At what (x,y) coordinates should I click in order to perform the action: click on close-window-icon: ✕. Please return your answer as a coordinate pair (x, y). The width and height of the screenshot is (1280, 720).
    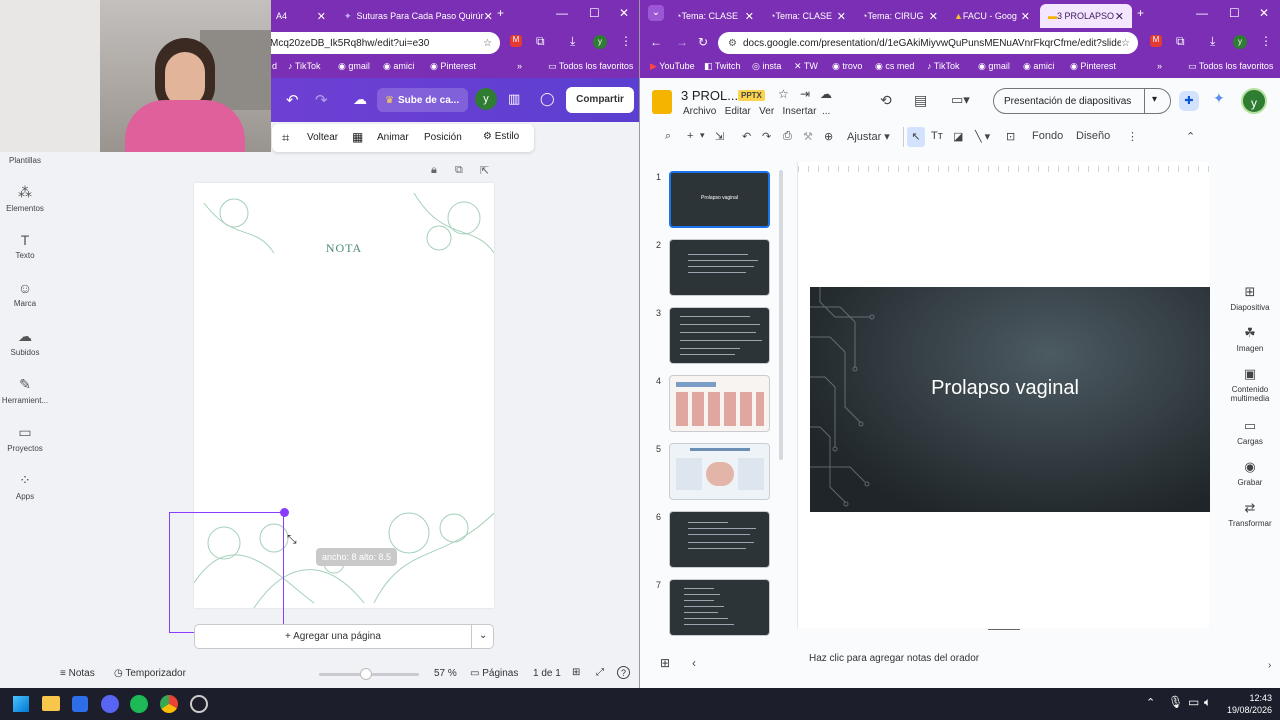
    Looking at the image, I should click on (624, 13).